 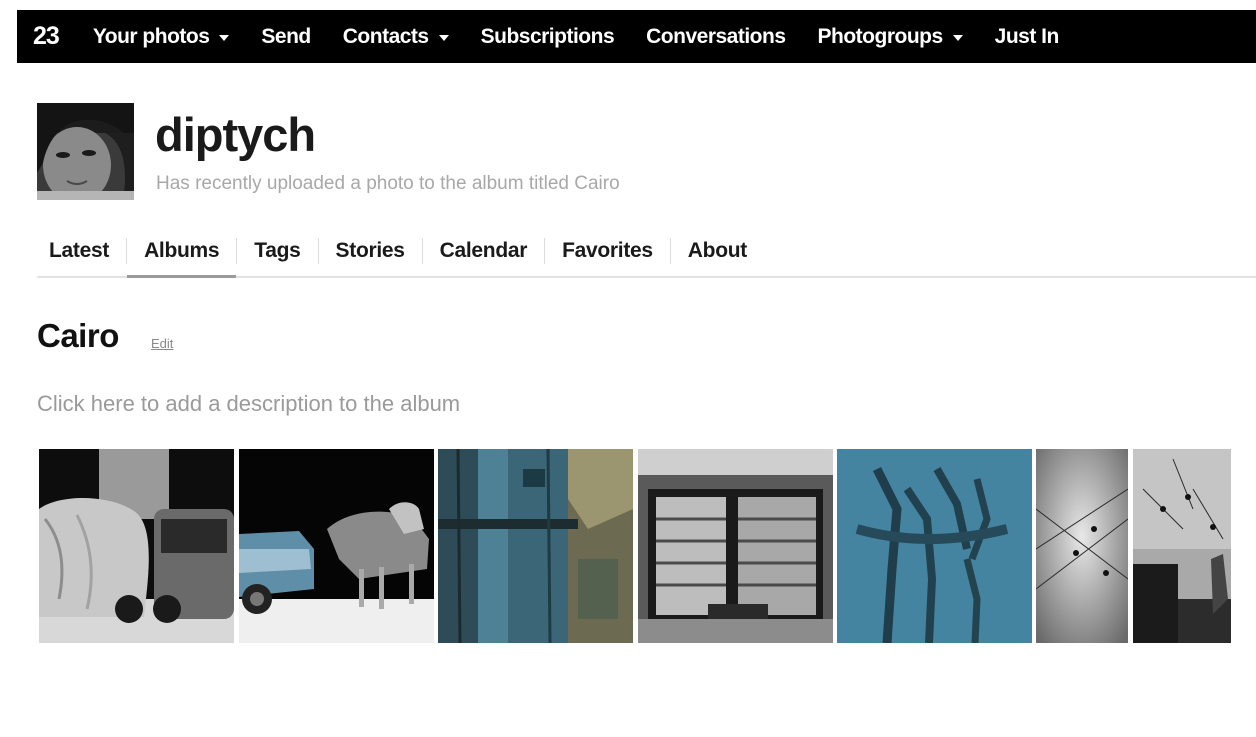 I want to click on nav-conversations: Conversations, so click(x=716, y=36).